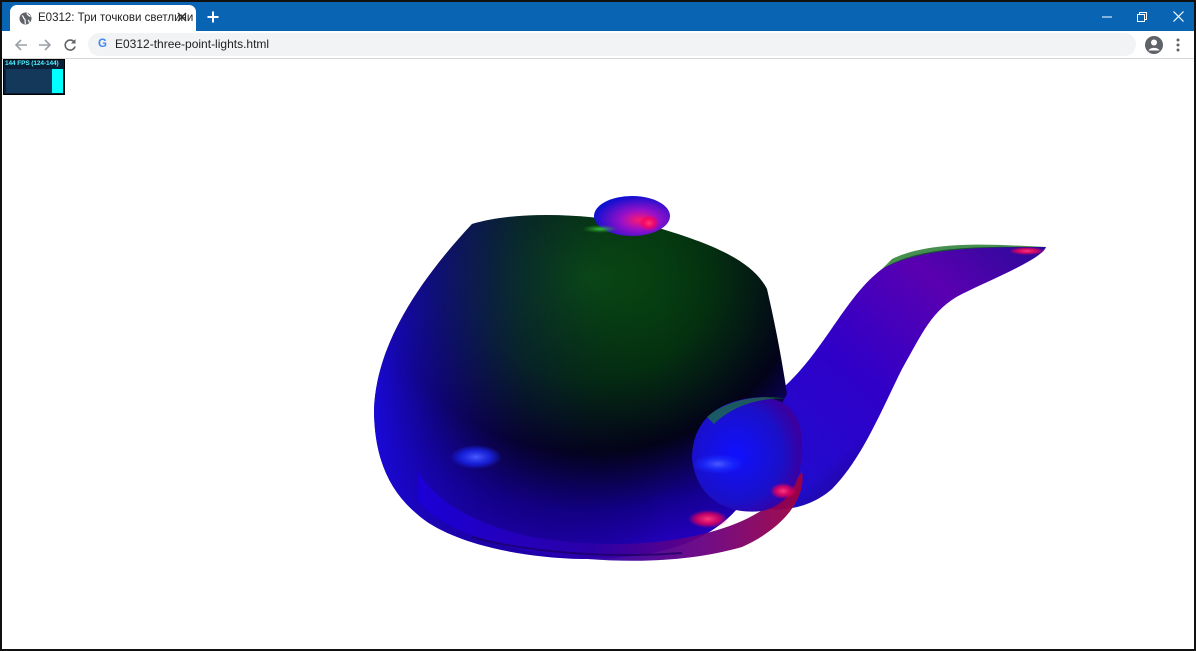 This screenshot has width=1196, height=651. I want to click on profile-avatar-icon, so click(1154, 45).